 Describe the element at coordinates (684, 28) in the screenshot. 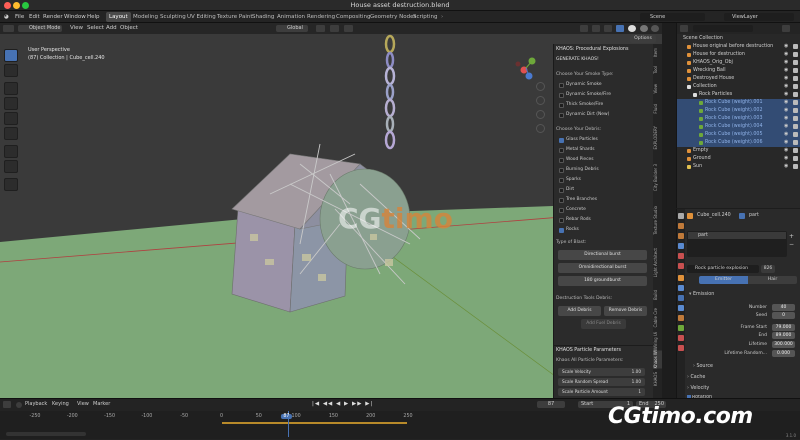

I see `outliner-editor-icon` at that location.